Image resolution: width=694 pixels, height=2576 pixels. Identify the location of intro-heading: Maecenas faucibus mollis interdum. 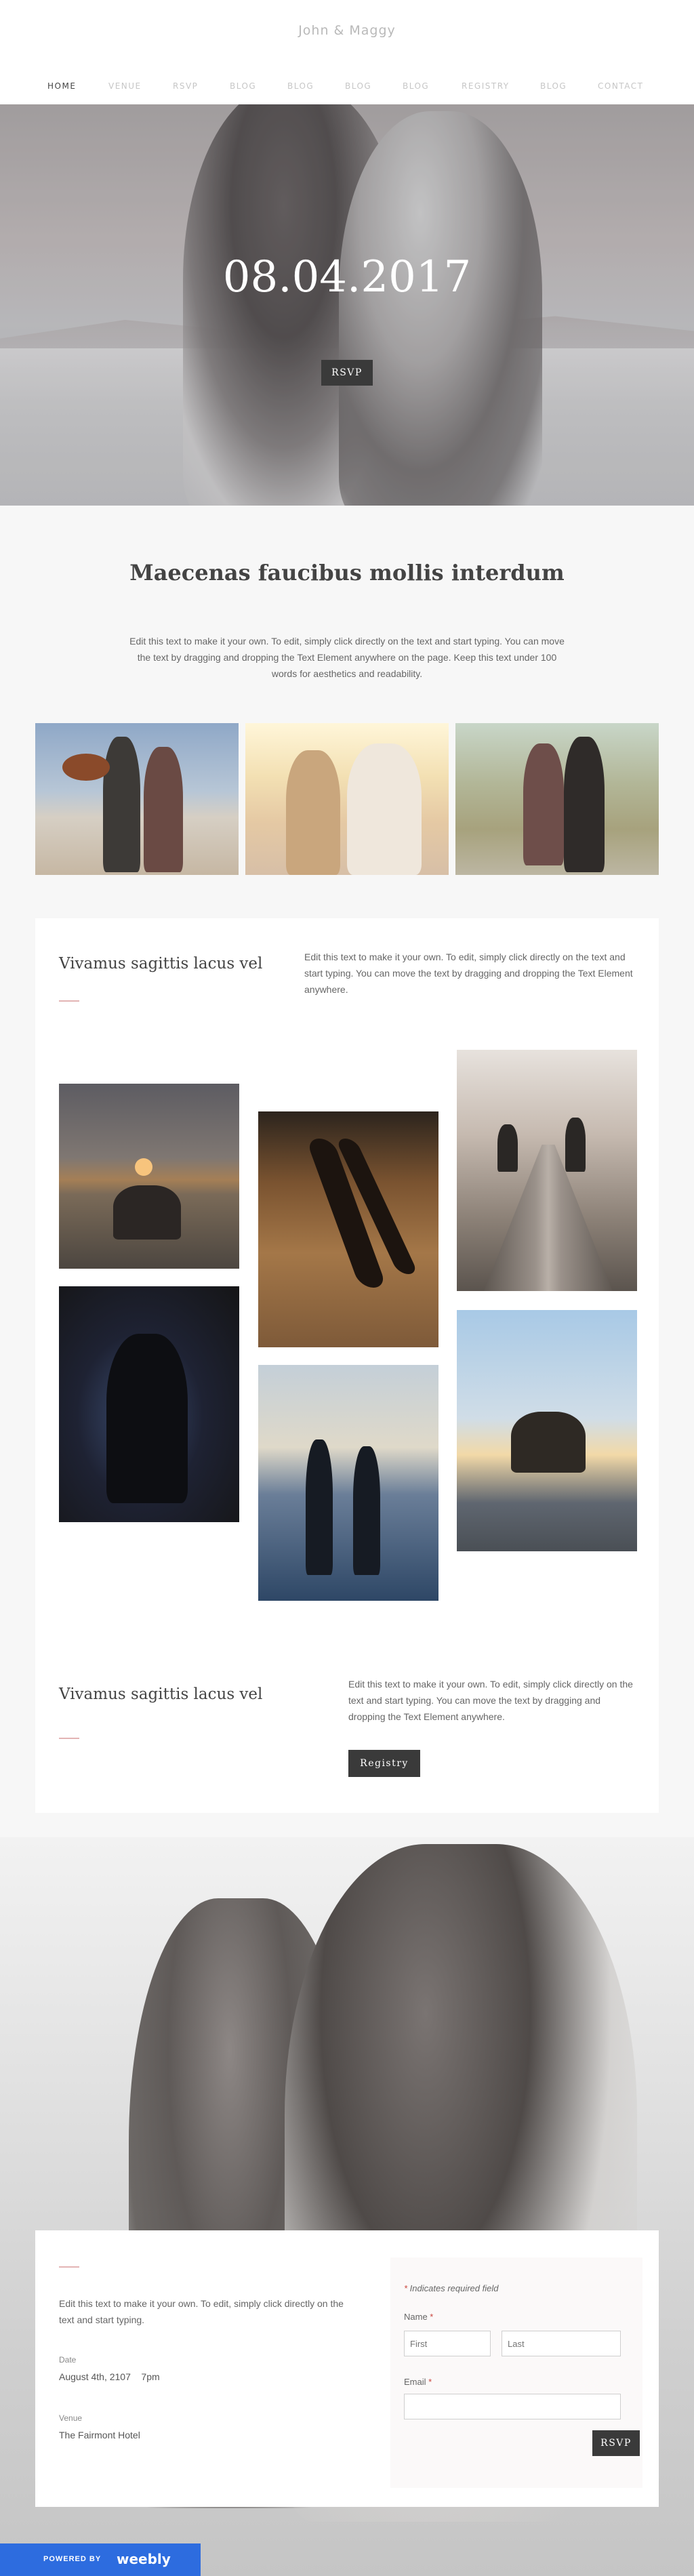
(347, 573).